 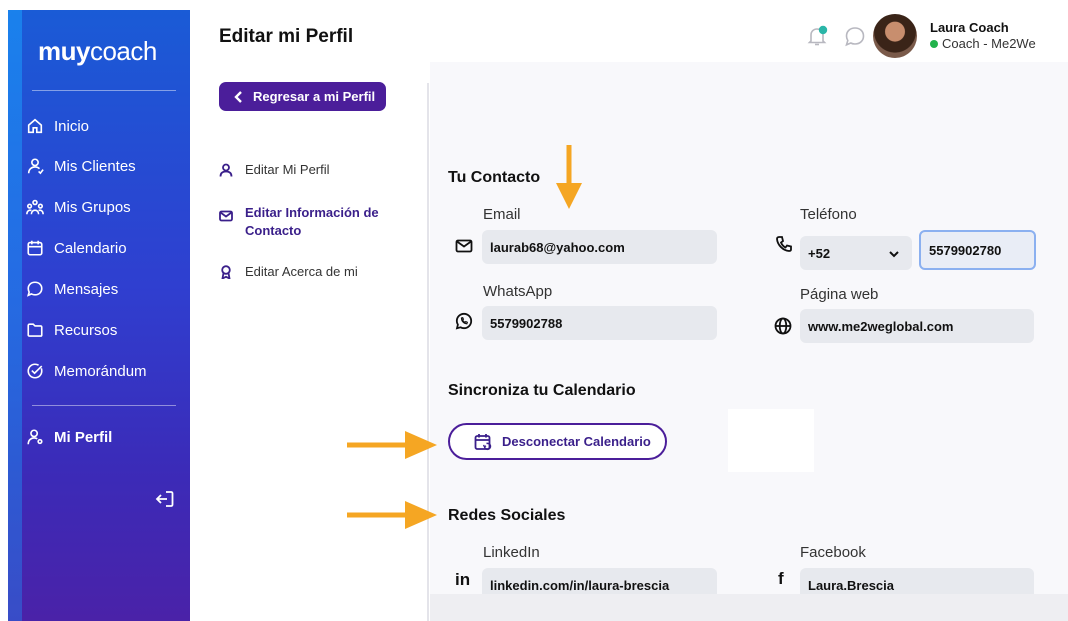 What do you see at coordinates (428, 352) in the screenshot?
I see `vertical-divider` at bounding box center [428, 352].